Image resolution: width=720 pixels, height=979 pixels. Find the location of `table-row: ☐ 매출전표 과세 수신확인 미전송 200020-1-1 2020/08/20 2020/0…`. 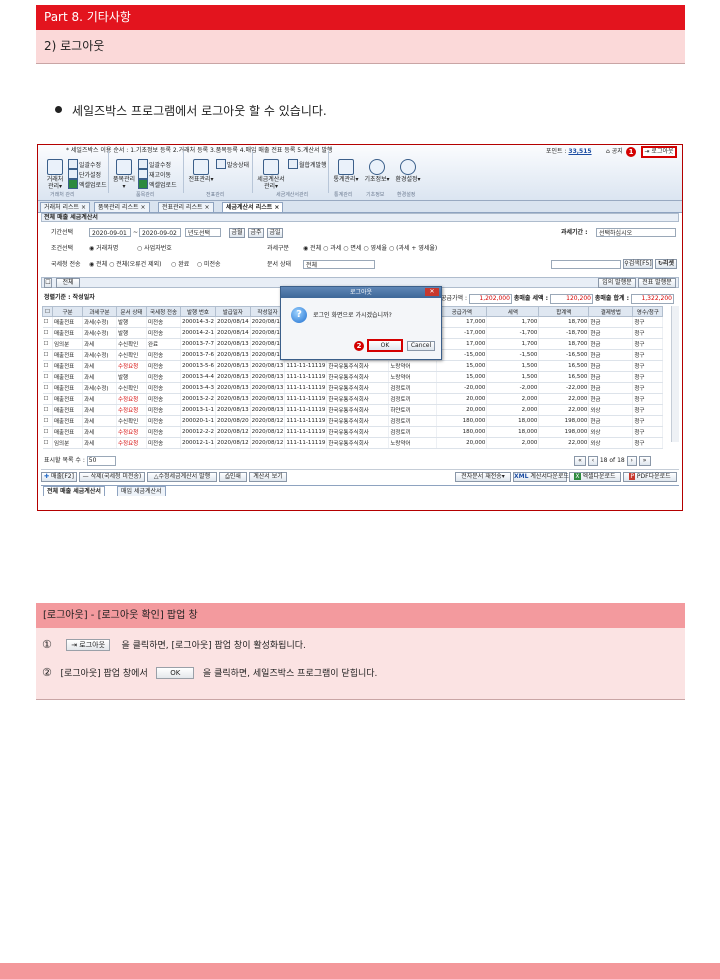

table-row: ☐ 매출전표 과세 수신확인 미전송 200020-1-1 2020/08/20 2020/0… is located at coordinates (353, 421).